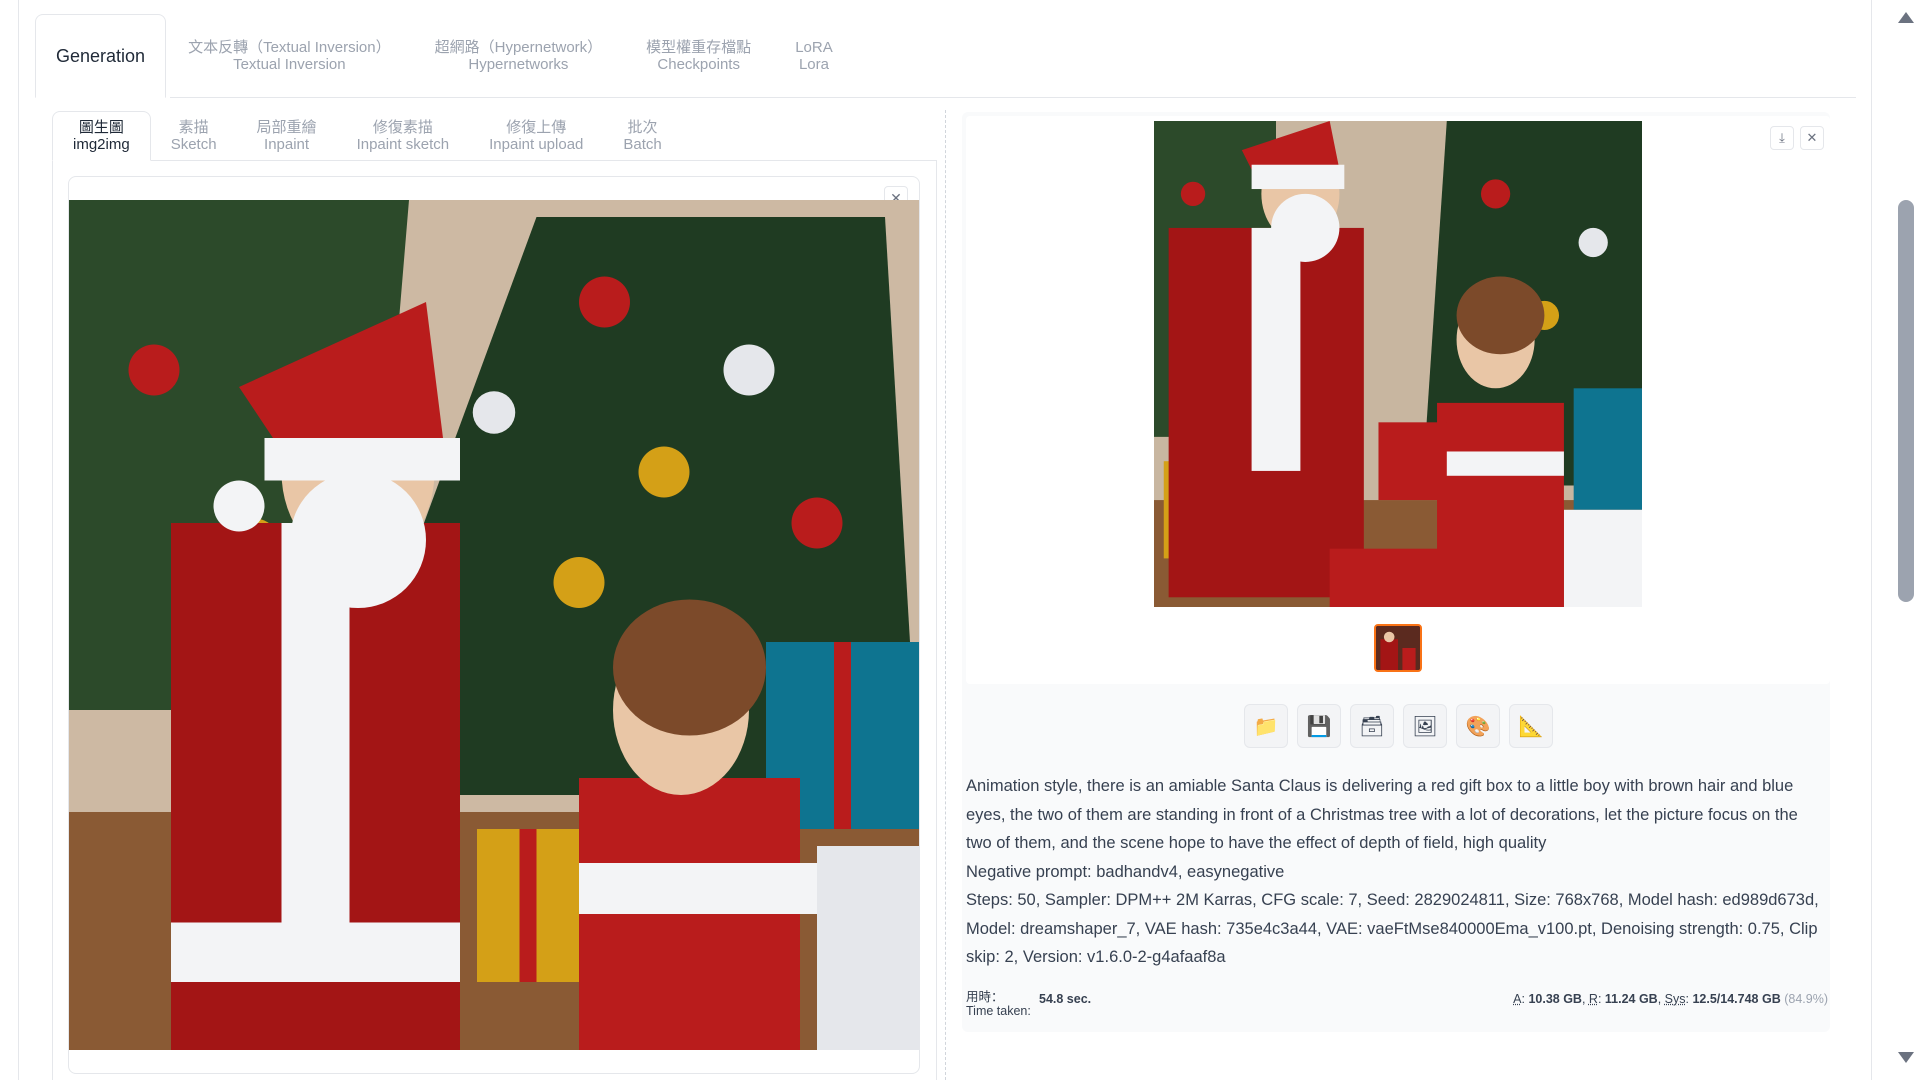 The width and height of the screenshot is (1920, 1080). I want to click on thumbnail-image, so click(1398, 648).